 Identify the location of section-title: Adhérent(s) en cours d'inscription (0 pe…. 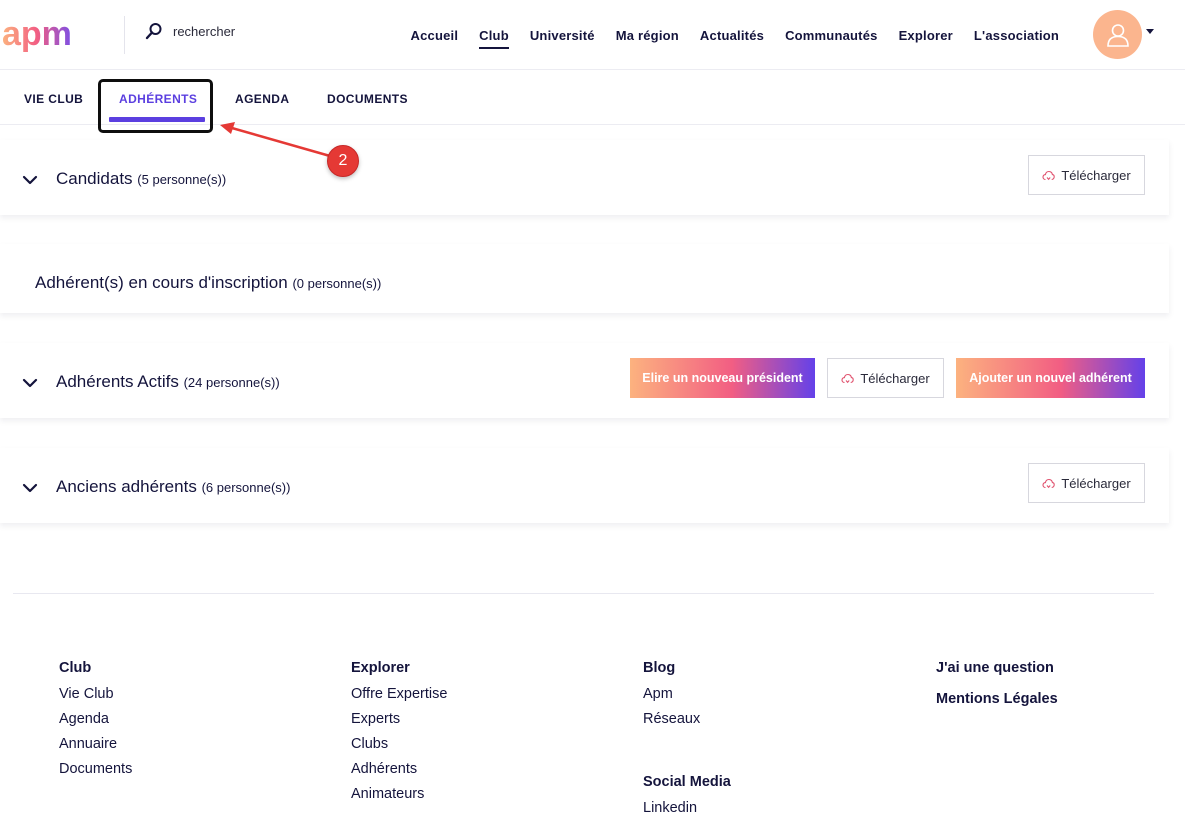
(208, 283).